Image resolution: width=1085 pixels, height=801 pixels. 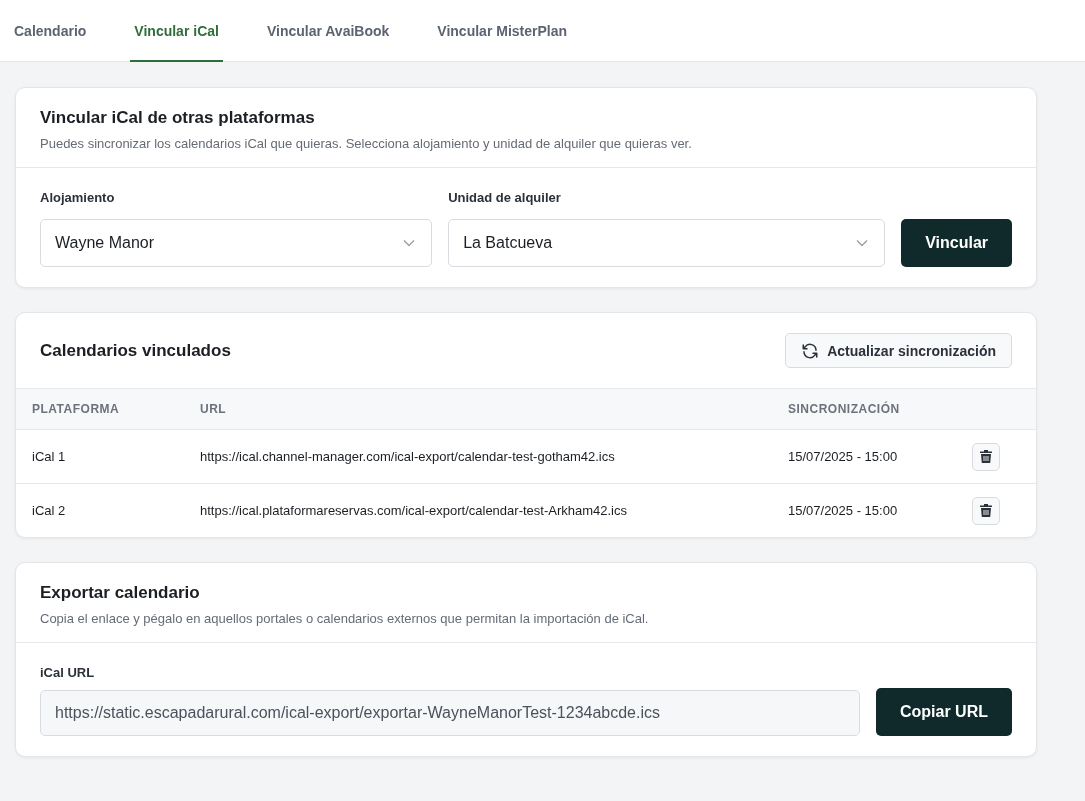 What do you see at coordinates (100, 510) in the screenshot?
I see `table-cell: iCal 2` at bounding box center [100, 510].